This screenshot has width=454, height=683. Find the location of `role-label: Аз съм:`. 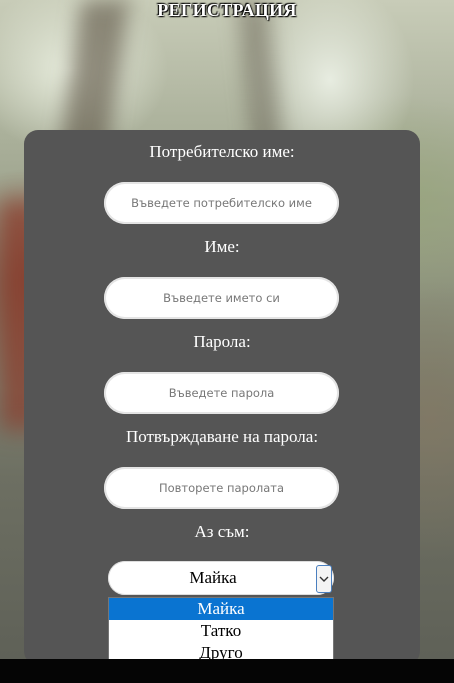

role-label: Аз съм: is located at coordinates (222, 531).